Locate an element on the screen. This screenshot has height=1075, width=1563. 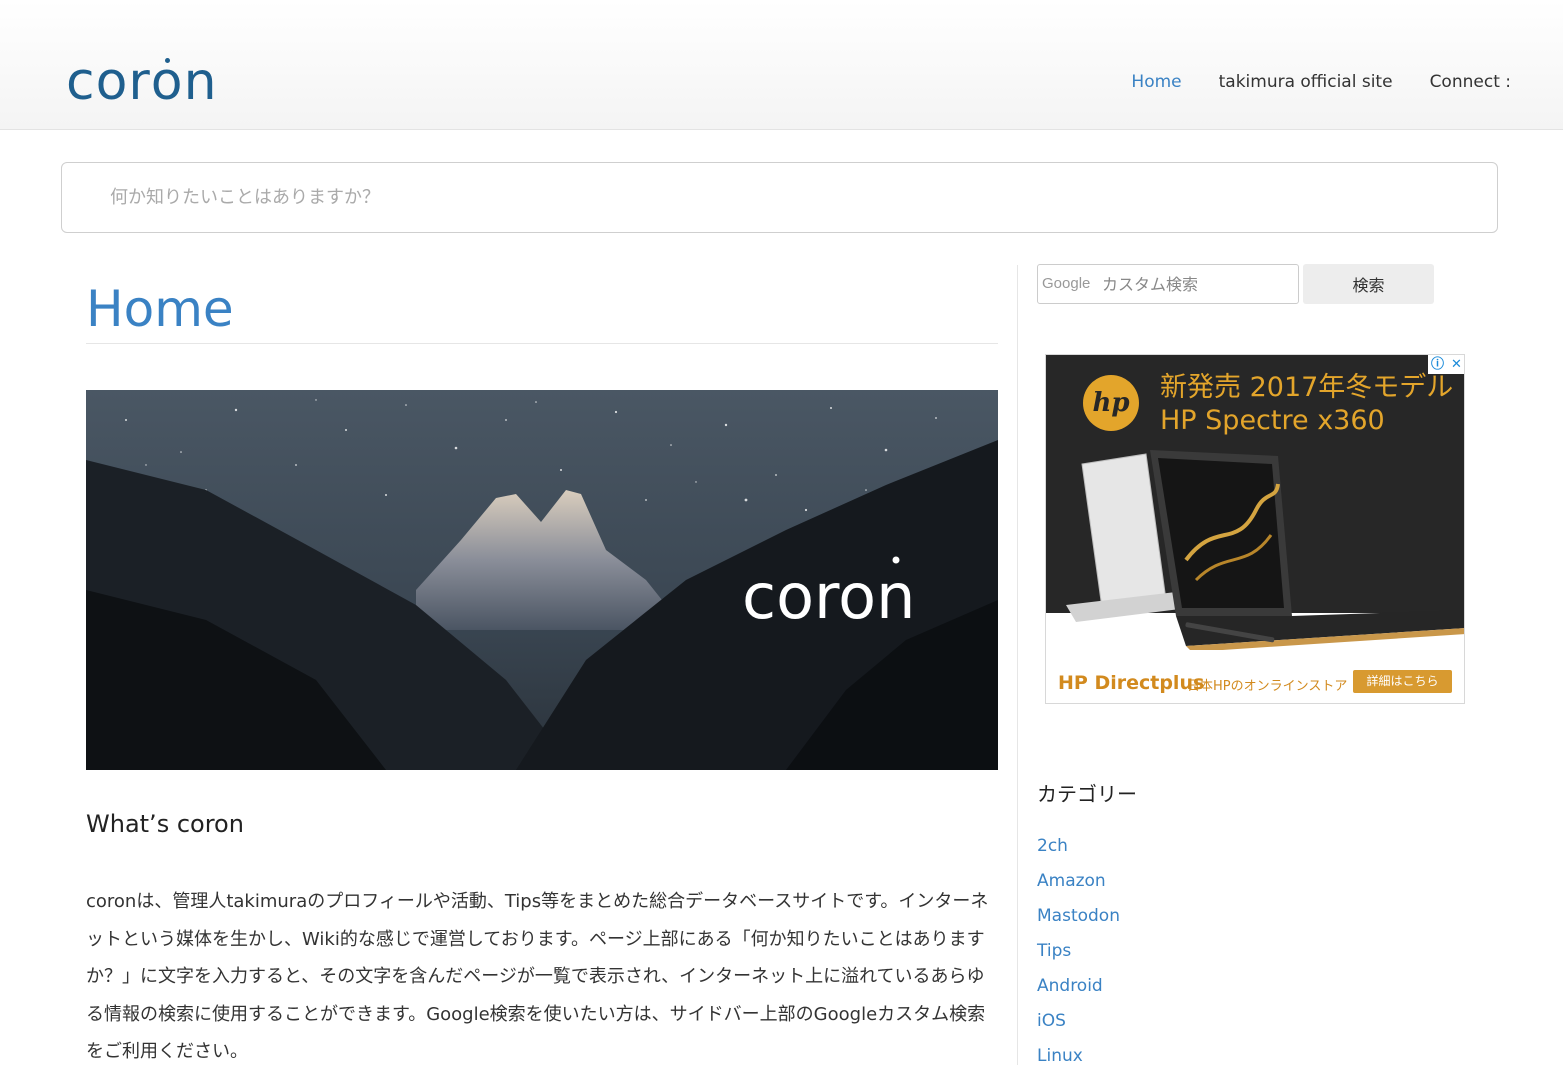
category-link-2ch: 2ch is located at coordinates (1052, 846).